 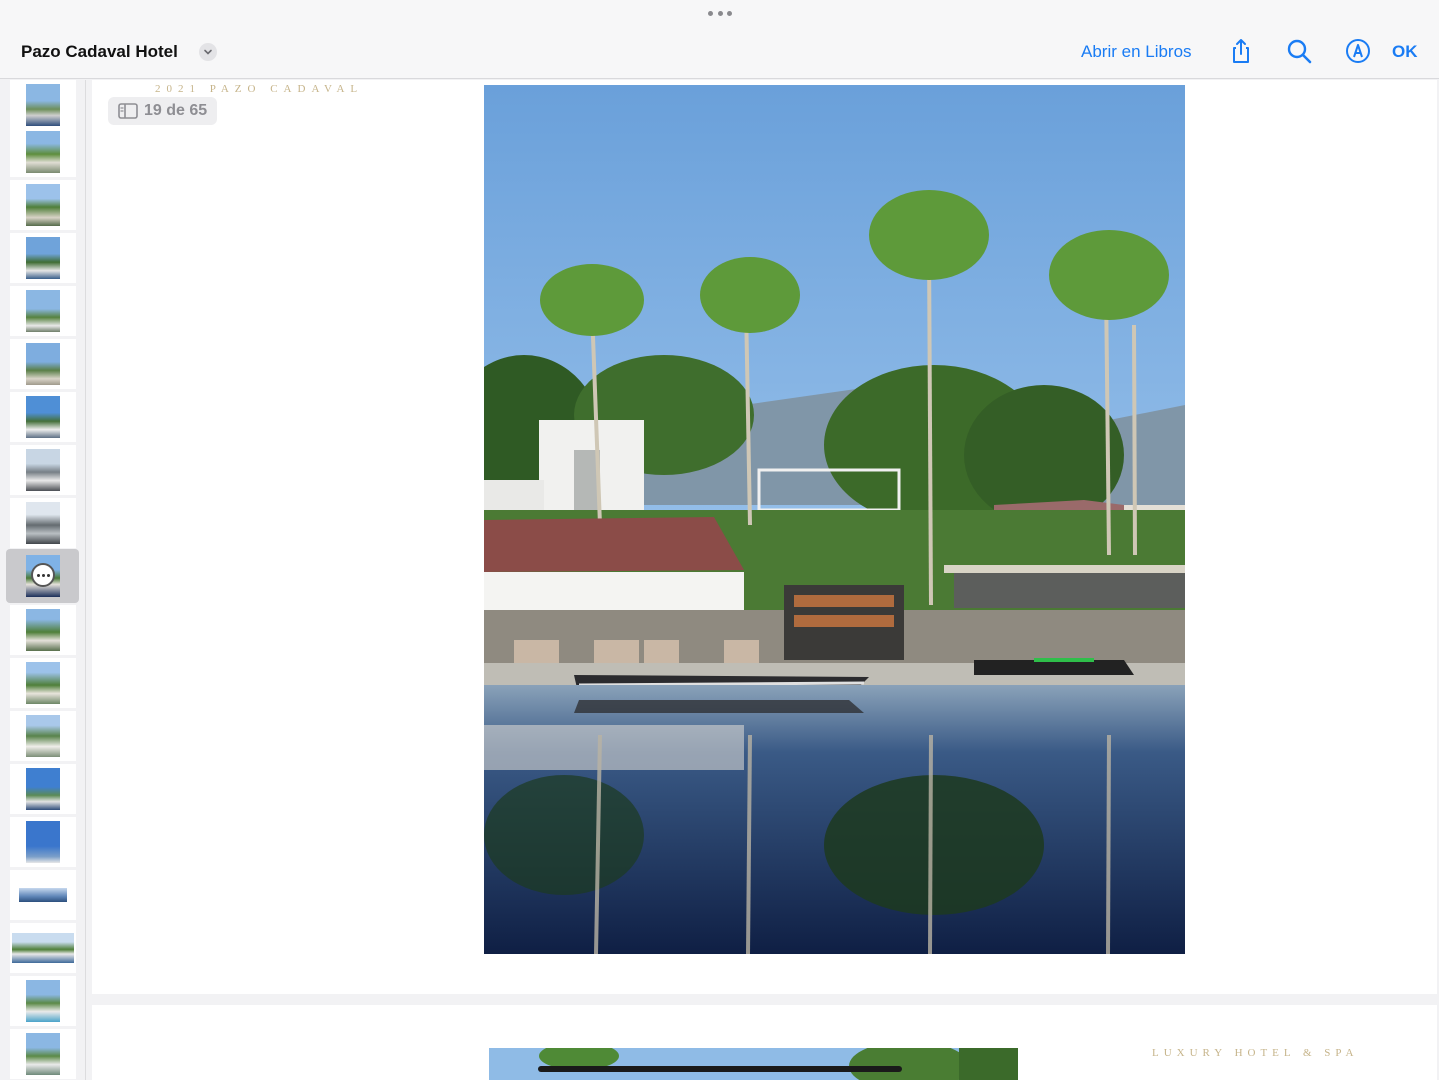 What do you see at coordinates (1358, 51) in the screenshot?
I see `markup-icon` at bounding box center [1358, 51].